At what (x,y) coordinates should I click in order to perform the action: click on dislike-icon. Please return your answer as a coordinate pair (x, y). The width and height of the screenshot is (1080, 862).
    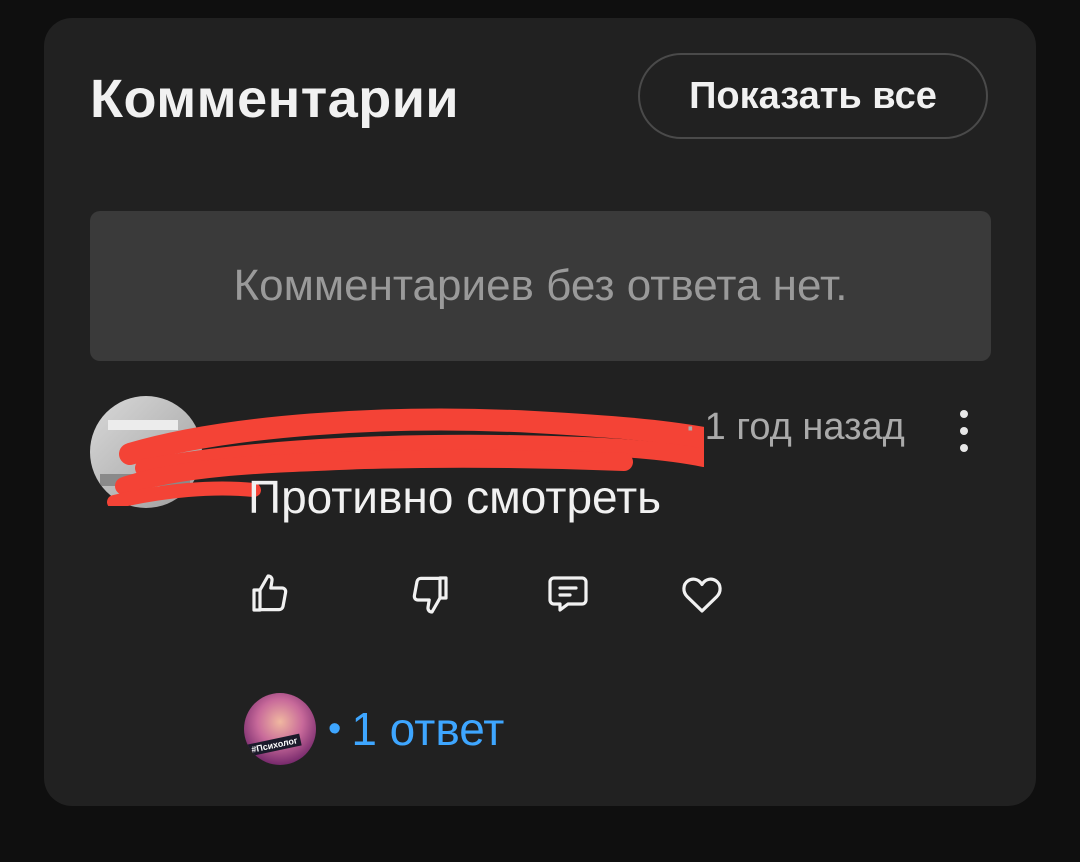
    Looking at the image, I should click on (430, 594).